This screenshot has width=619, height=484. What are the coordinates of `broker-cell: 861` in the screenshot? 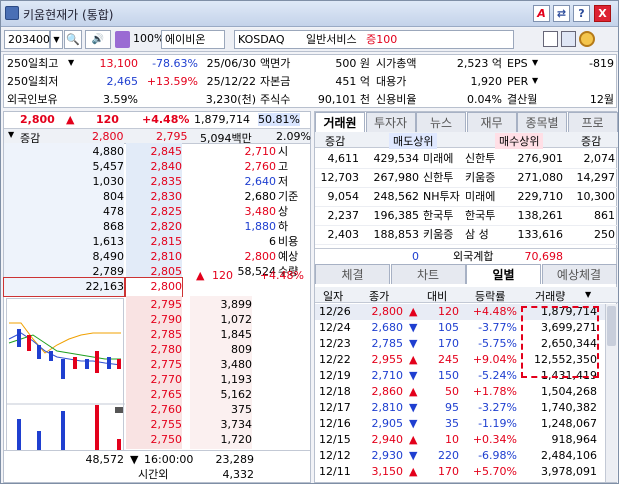 It's located at (604, 215).